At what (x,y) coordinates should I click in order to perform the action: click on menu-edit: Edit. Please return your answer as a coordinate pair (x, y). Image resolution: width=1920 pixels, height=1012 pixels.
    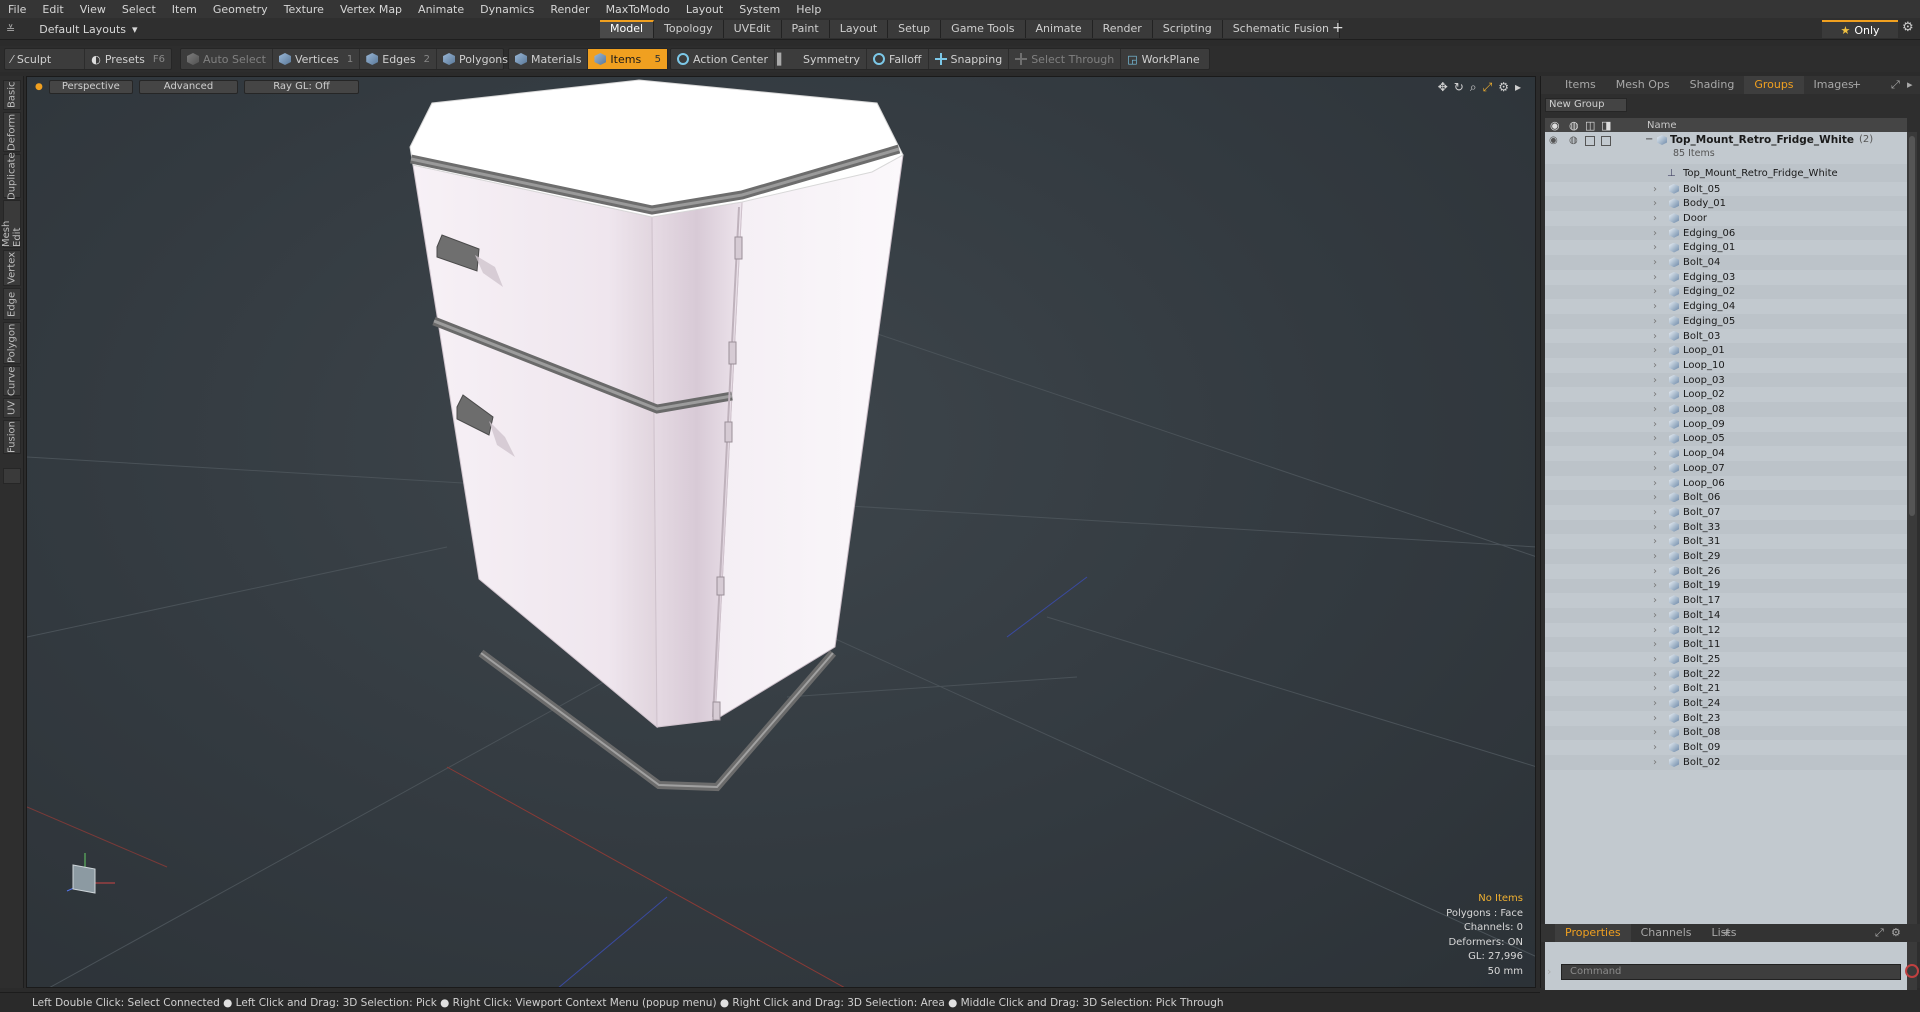
    Looking at the image, I should click on (52, 9).